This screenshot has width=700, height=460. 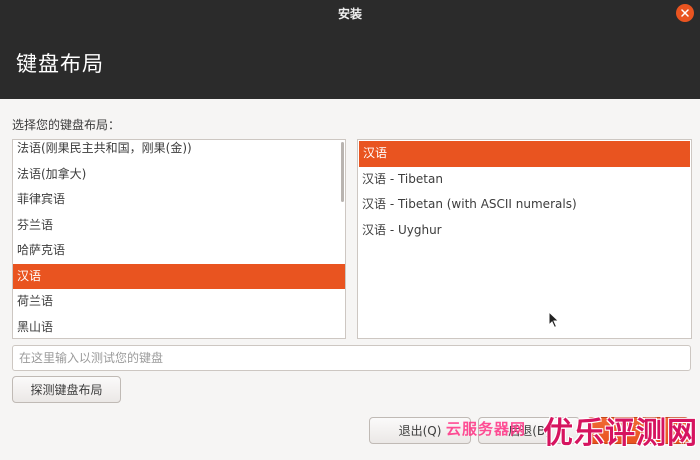 What do you see at coordinates (351, 358) in the screenshot?
I see `keyboard-test-input` at bounding box center [351, 358].